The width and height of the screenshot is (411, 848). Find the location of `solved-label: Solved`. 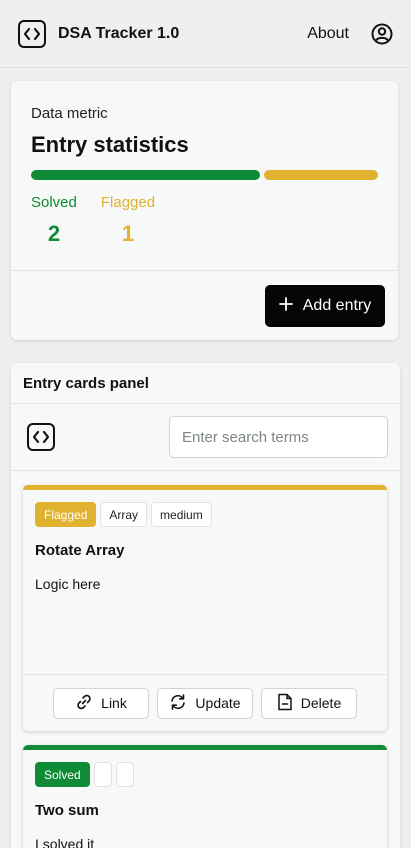

solved-label: Solved is located at coordinates (54, 202).